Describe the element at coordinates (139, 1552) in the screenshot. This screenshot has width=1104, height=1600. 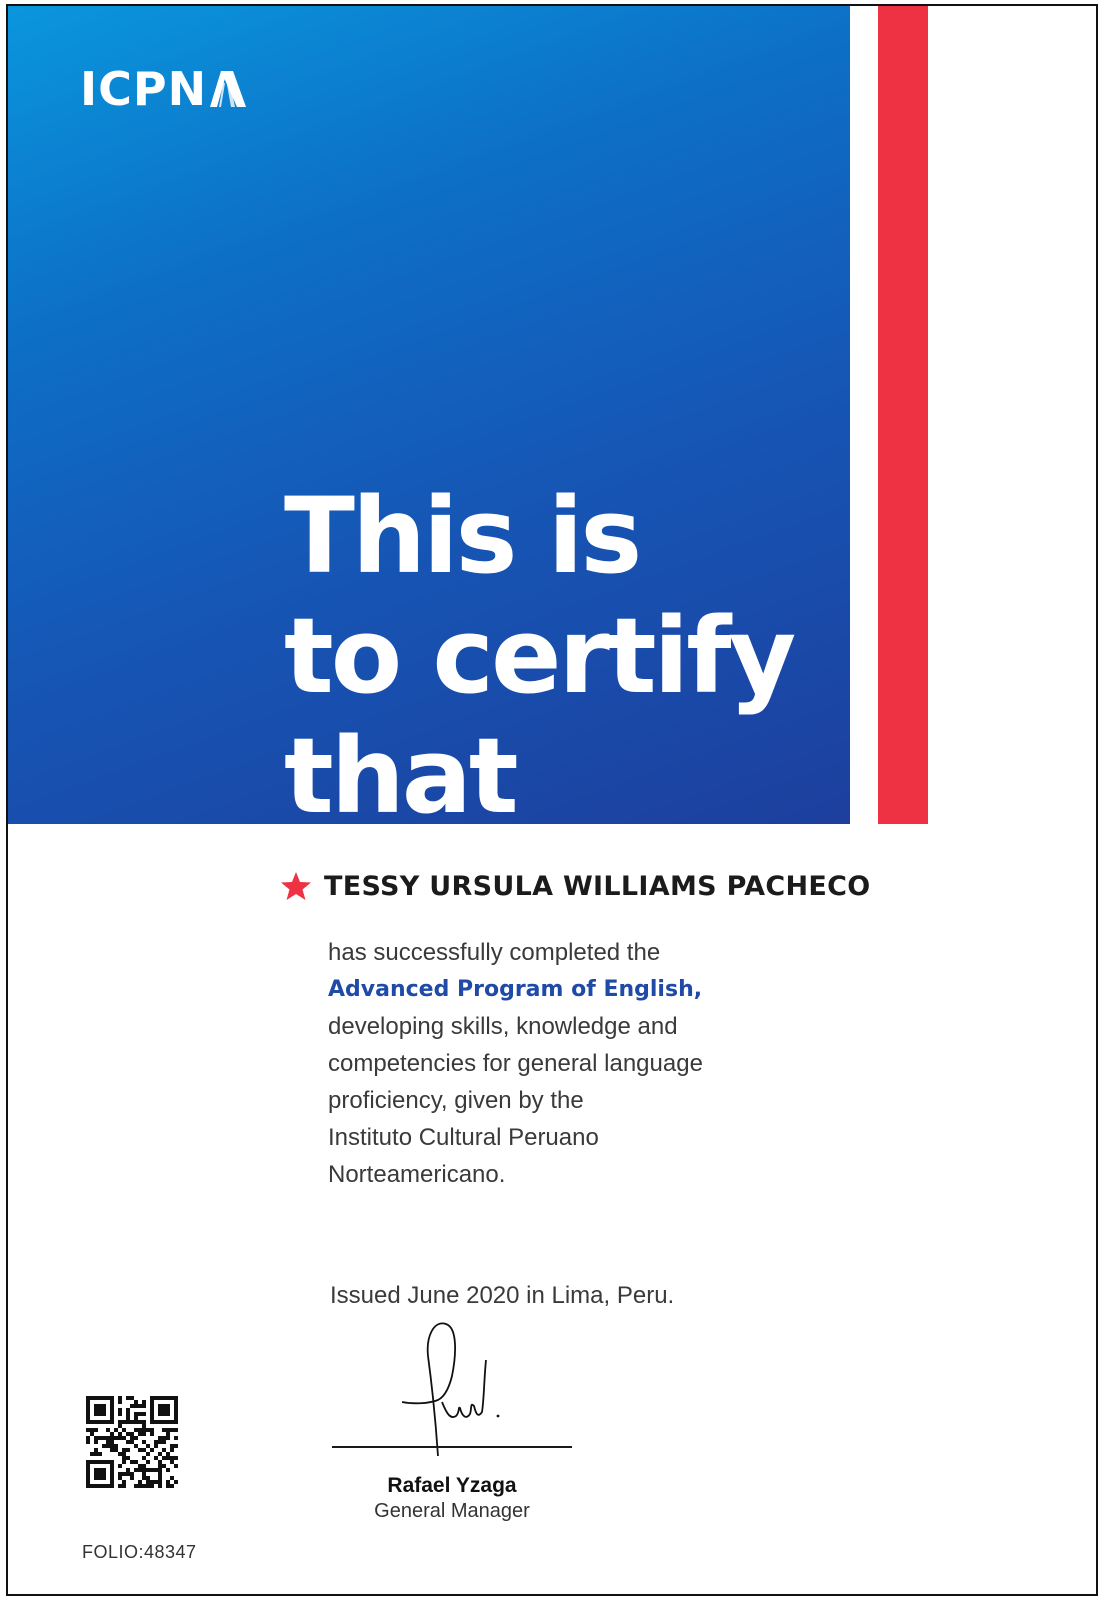
I see `folio-number: FOLIO:48347` at that location.